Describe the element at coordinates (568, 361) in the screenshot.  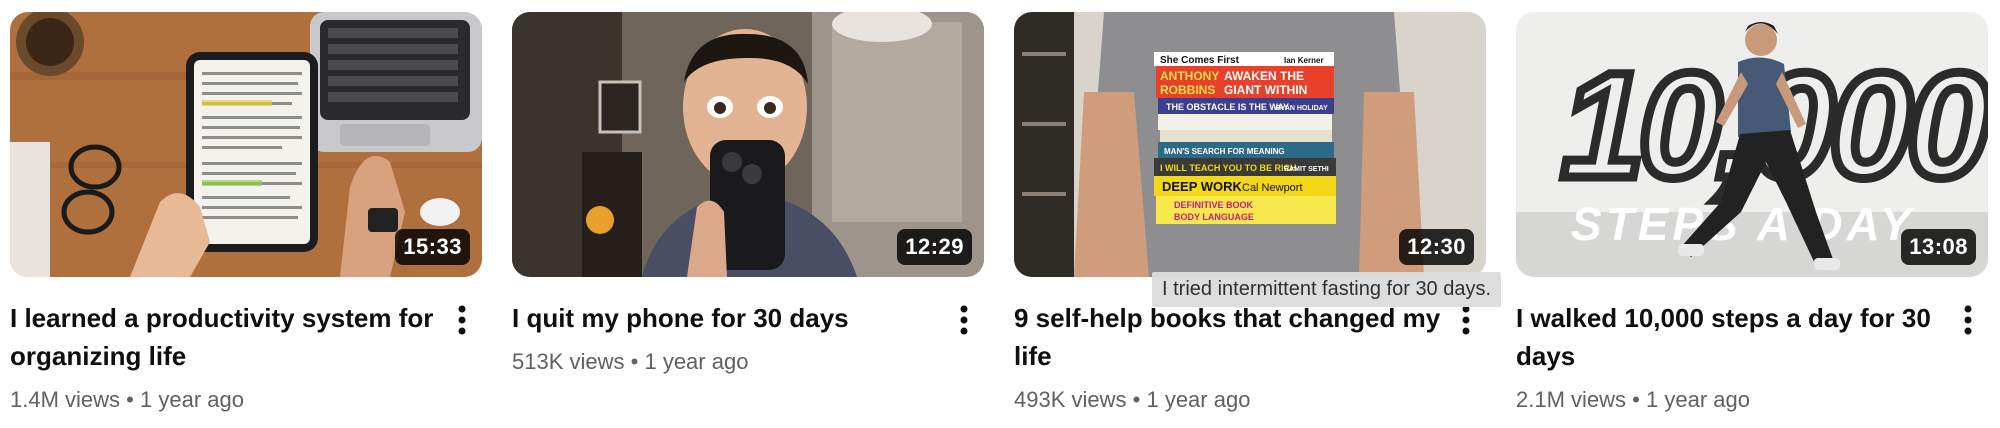
I see `view-count: 513K views` at that location.